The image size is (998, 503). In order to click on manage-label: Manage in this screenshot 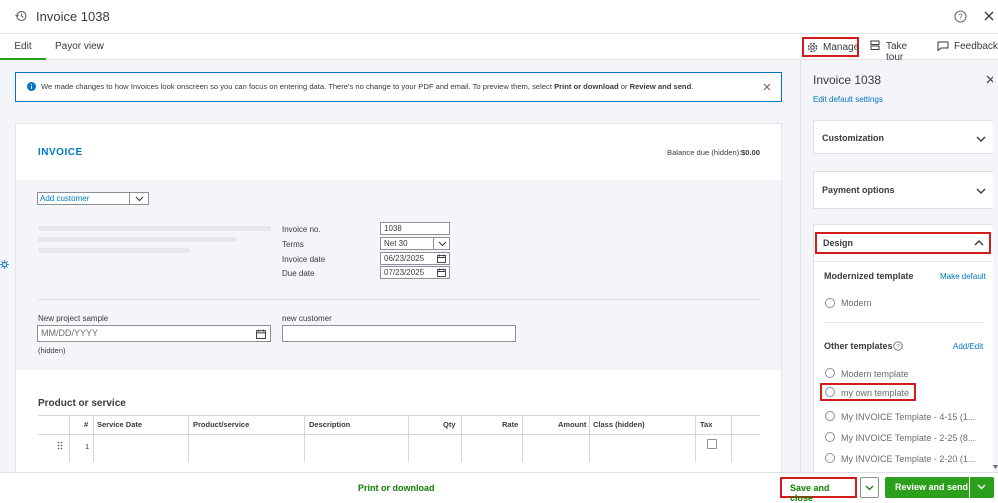, I will do `click(841, 47)`.